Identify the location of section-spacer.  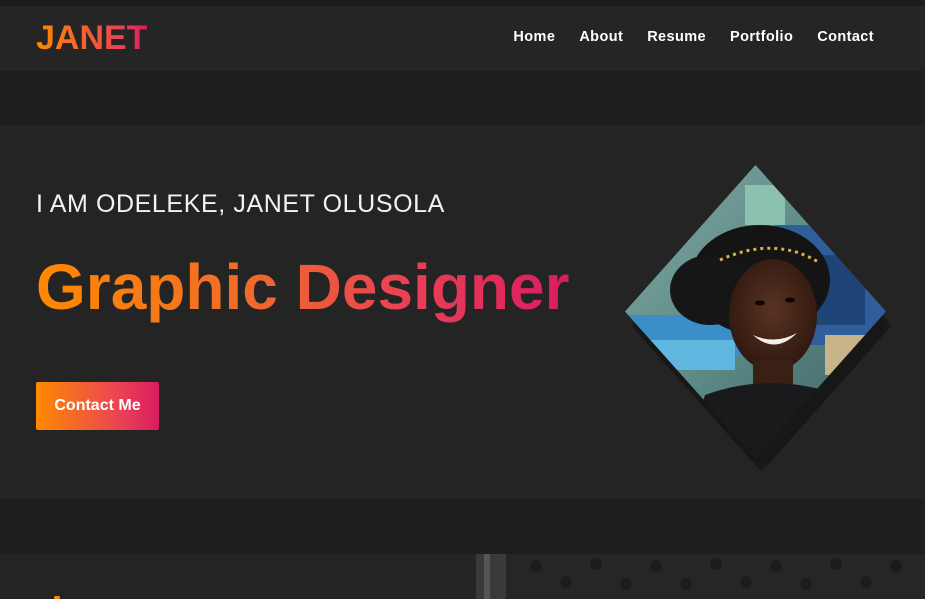
(462, 98).